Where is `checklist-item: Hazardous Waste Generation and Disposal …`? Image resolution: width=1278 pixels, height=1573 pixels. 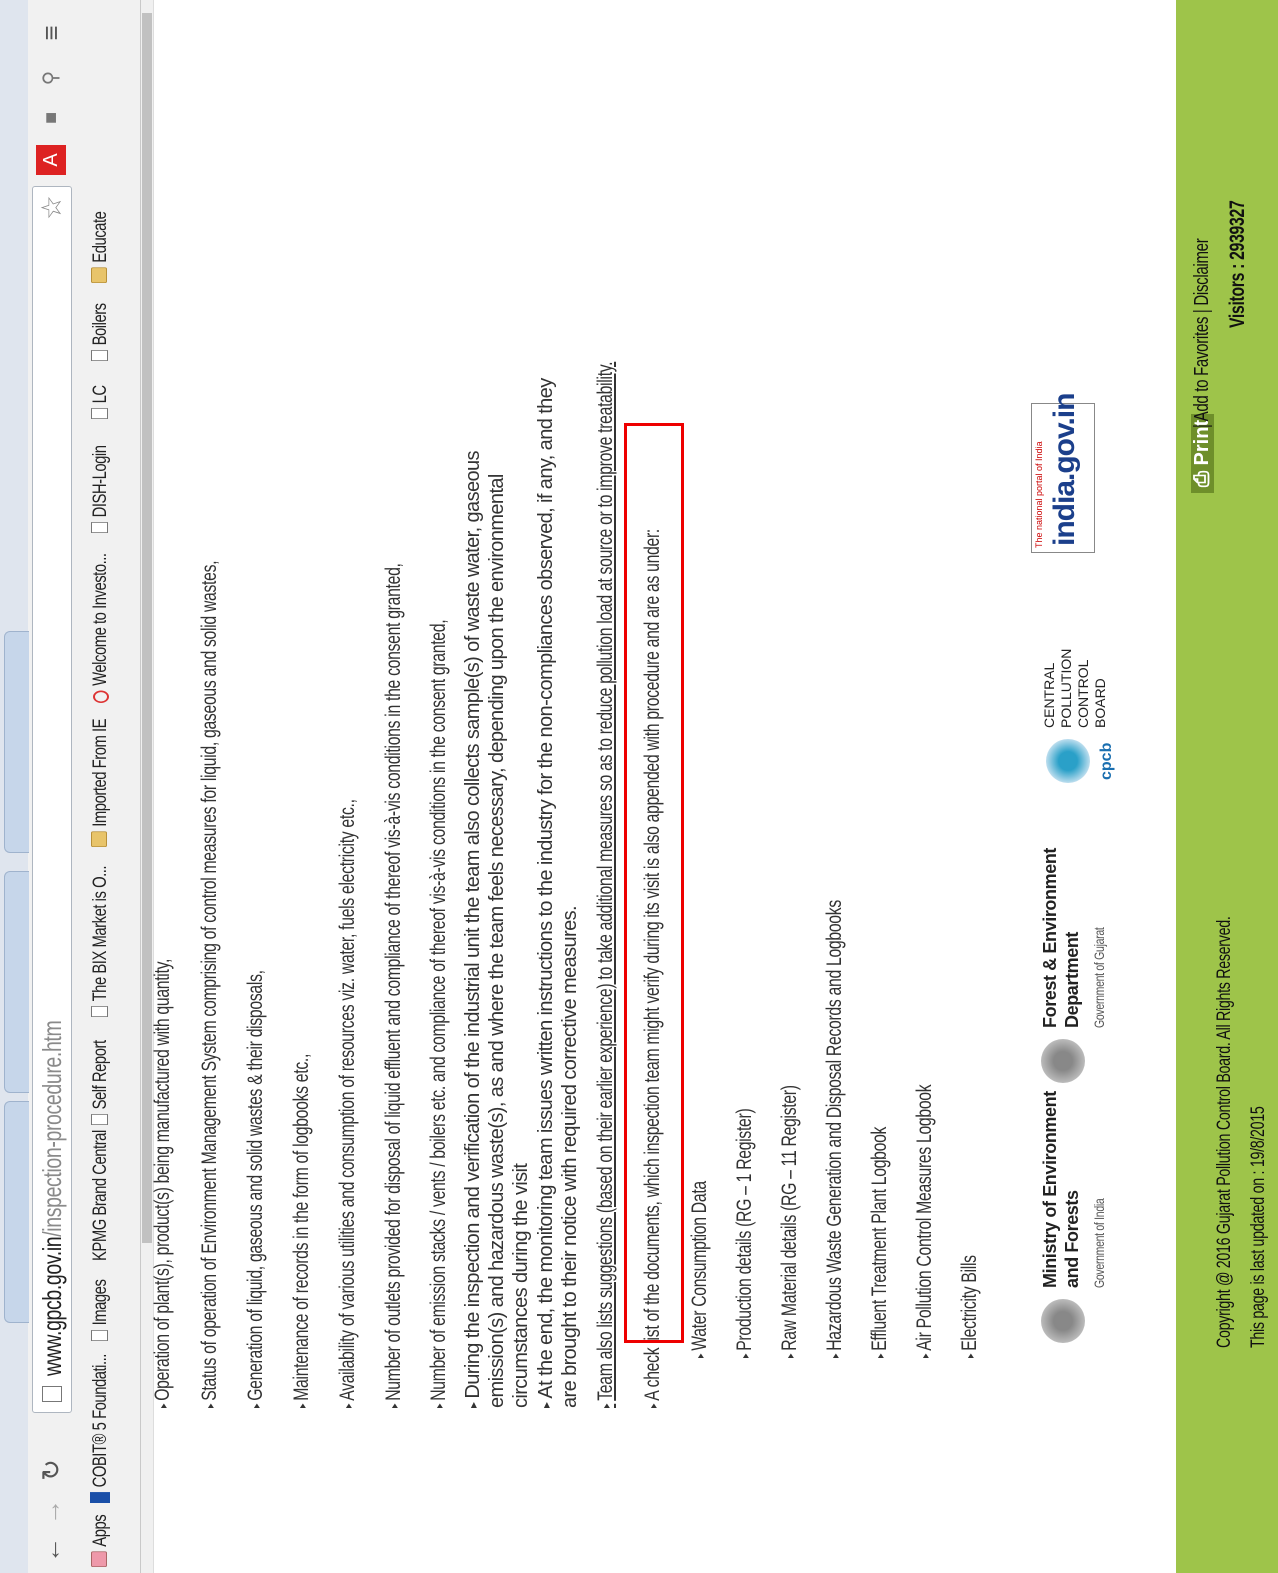
checklist-item: Hazardous Waste Generation and Disposal … is located at coordinates (835, 1129).